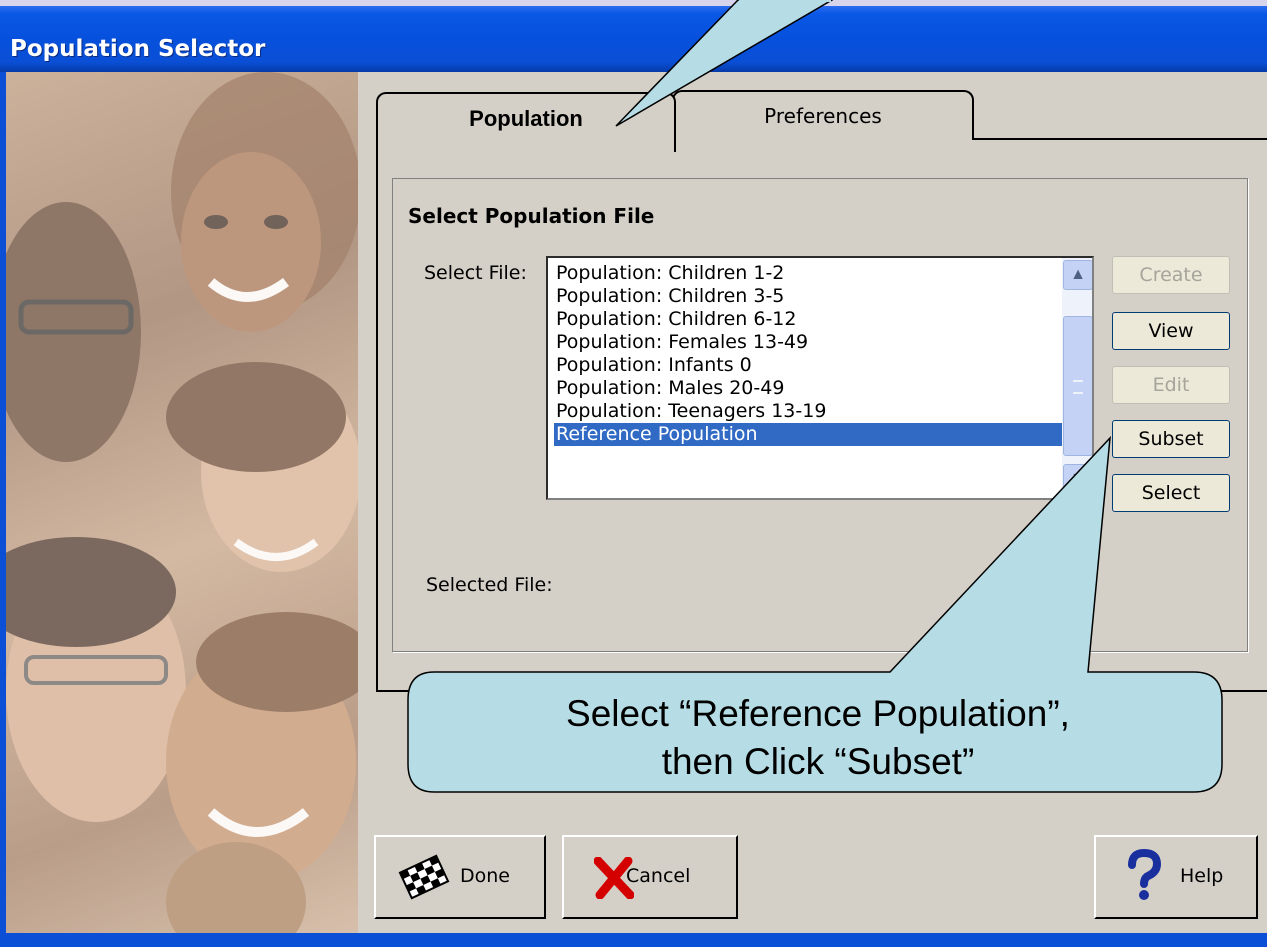  Describe the element at coordinates (808, 342) in the screenshot. I see `list-item: Population: Females 13-49` at that location.